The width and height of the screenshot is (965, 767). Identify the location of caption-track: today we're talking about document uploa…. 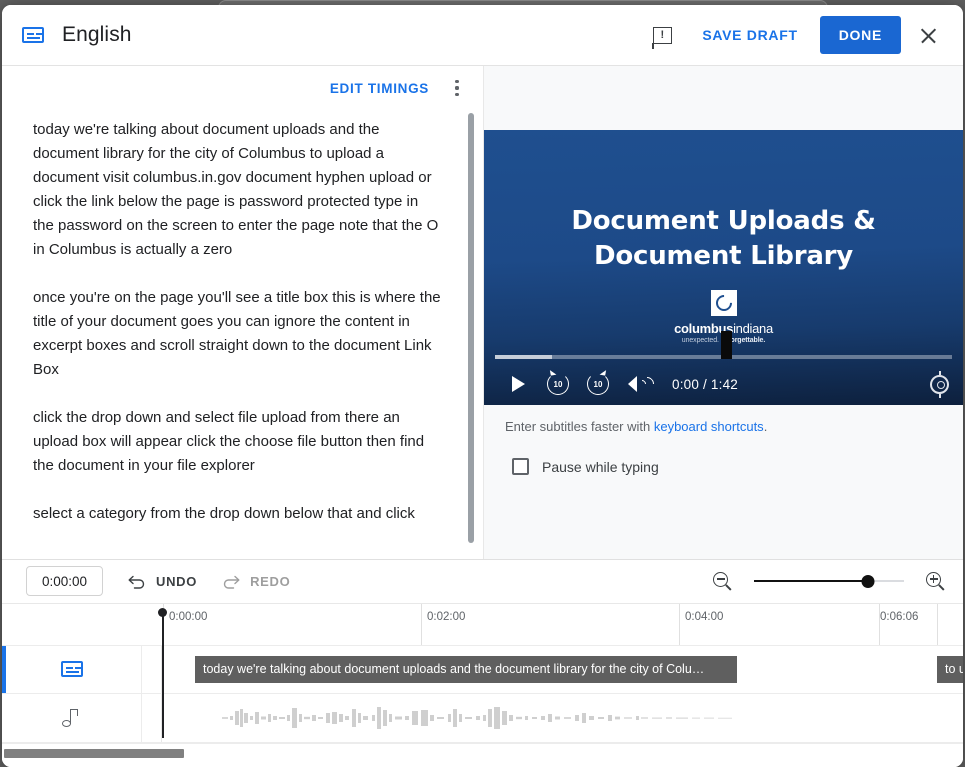
(482, 670).